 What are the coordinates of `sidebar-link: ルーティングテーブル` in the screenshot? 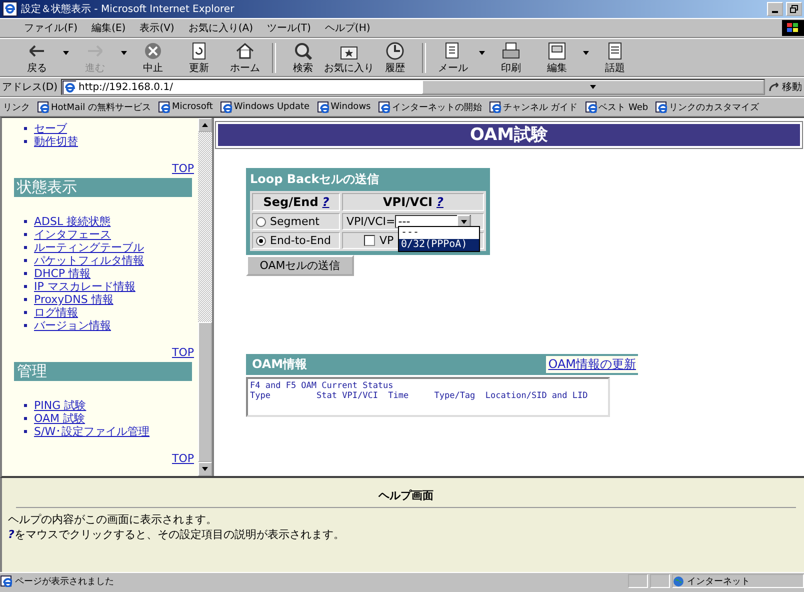 It's located at (89, 247).